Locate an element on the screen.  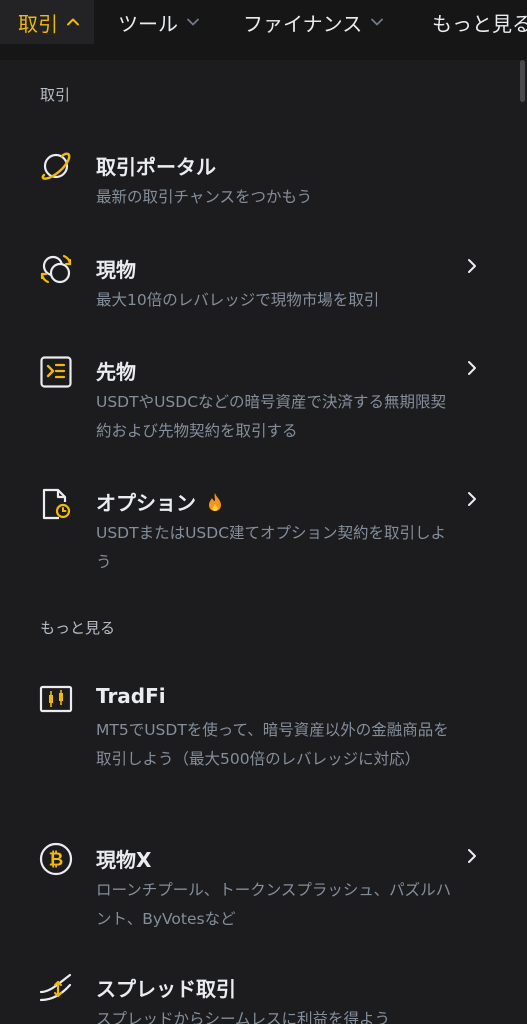
section-title-more: もっと見る is located at coordinates (78, 628).